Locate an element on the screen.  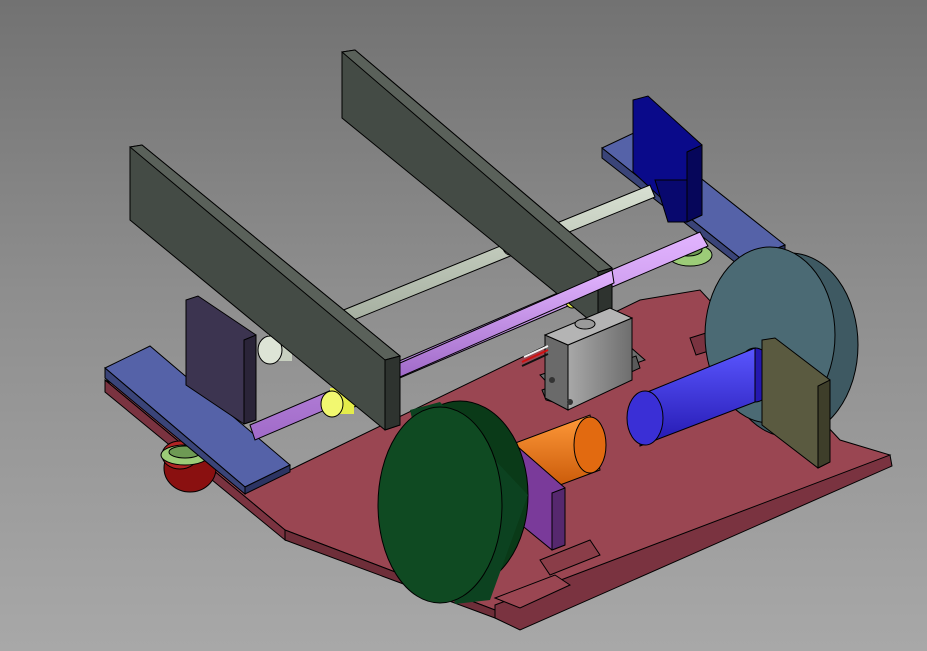
wheel-face is located at coordinates (440, 505).